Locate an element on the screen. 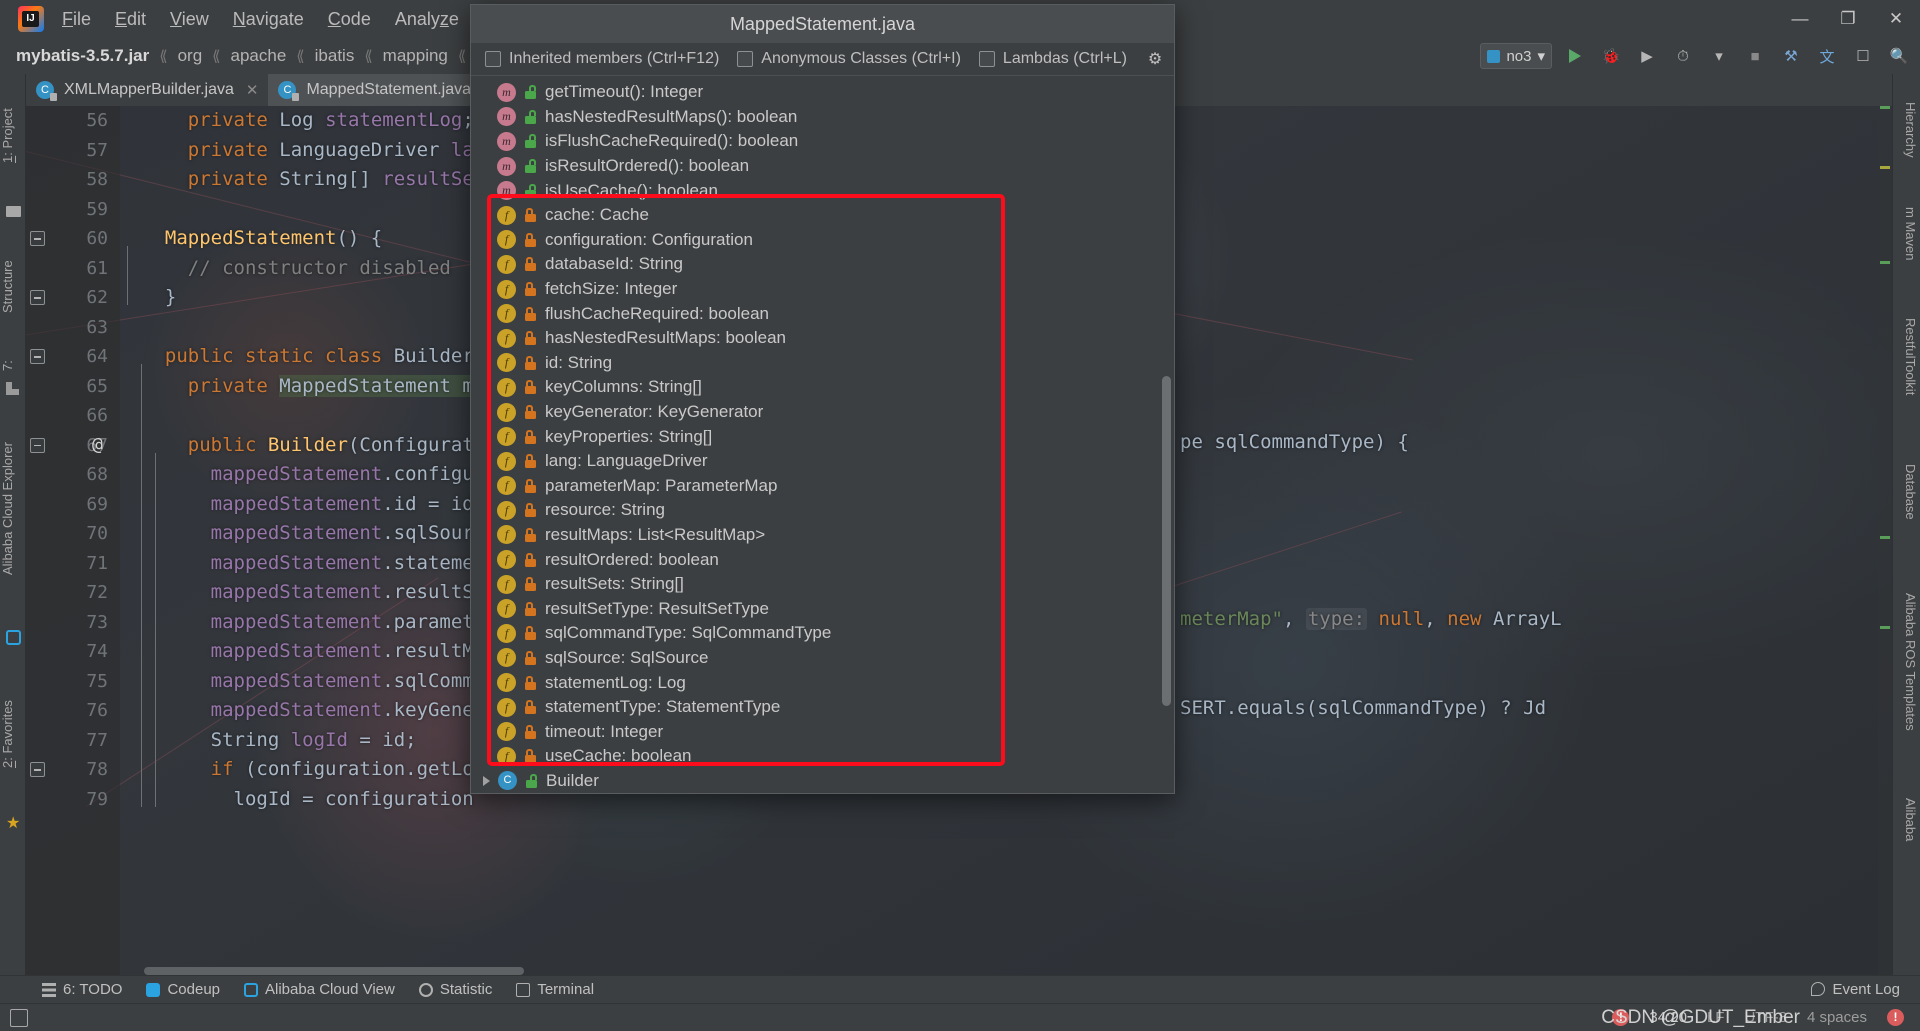 The height and width of the screenshot is (1031, 1920). breadcrumb-item-jar: mybatis-3.5.7.jar is located at coordinates (82, 56).